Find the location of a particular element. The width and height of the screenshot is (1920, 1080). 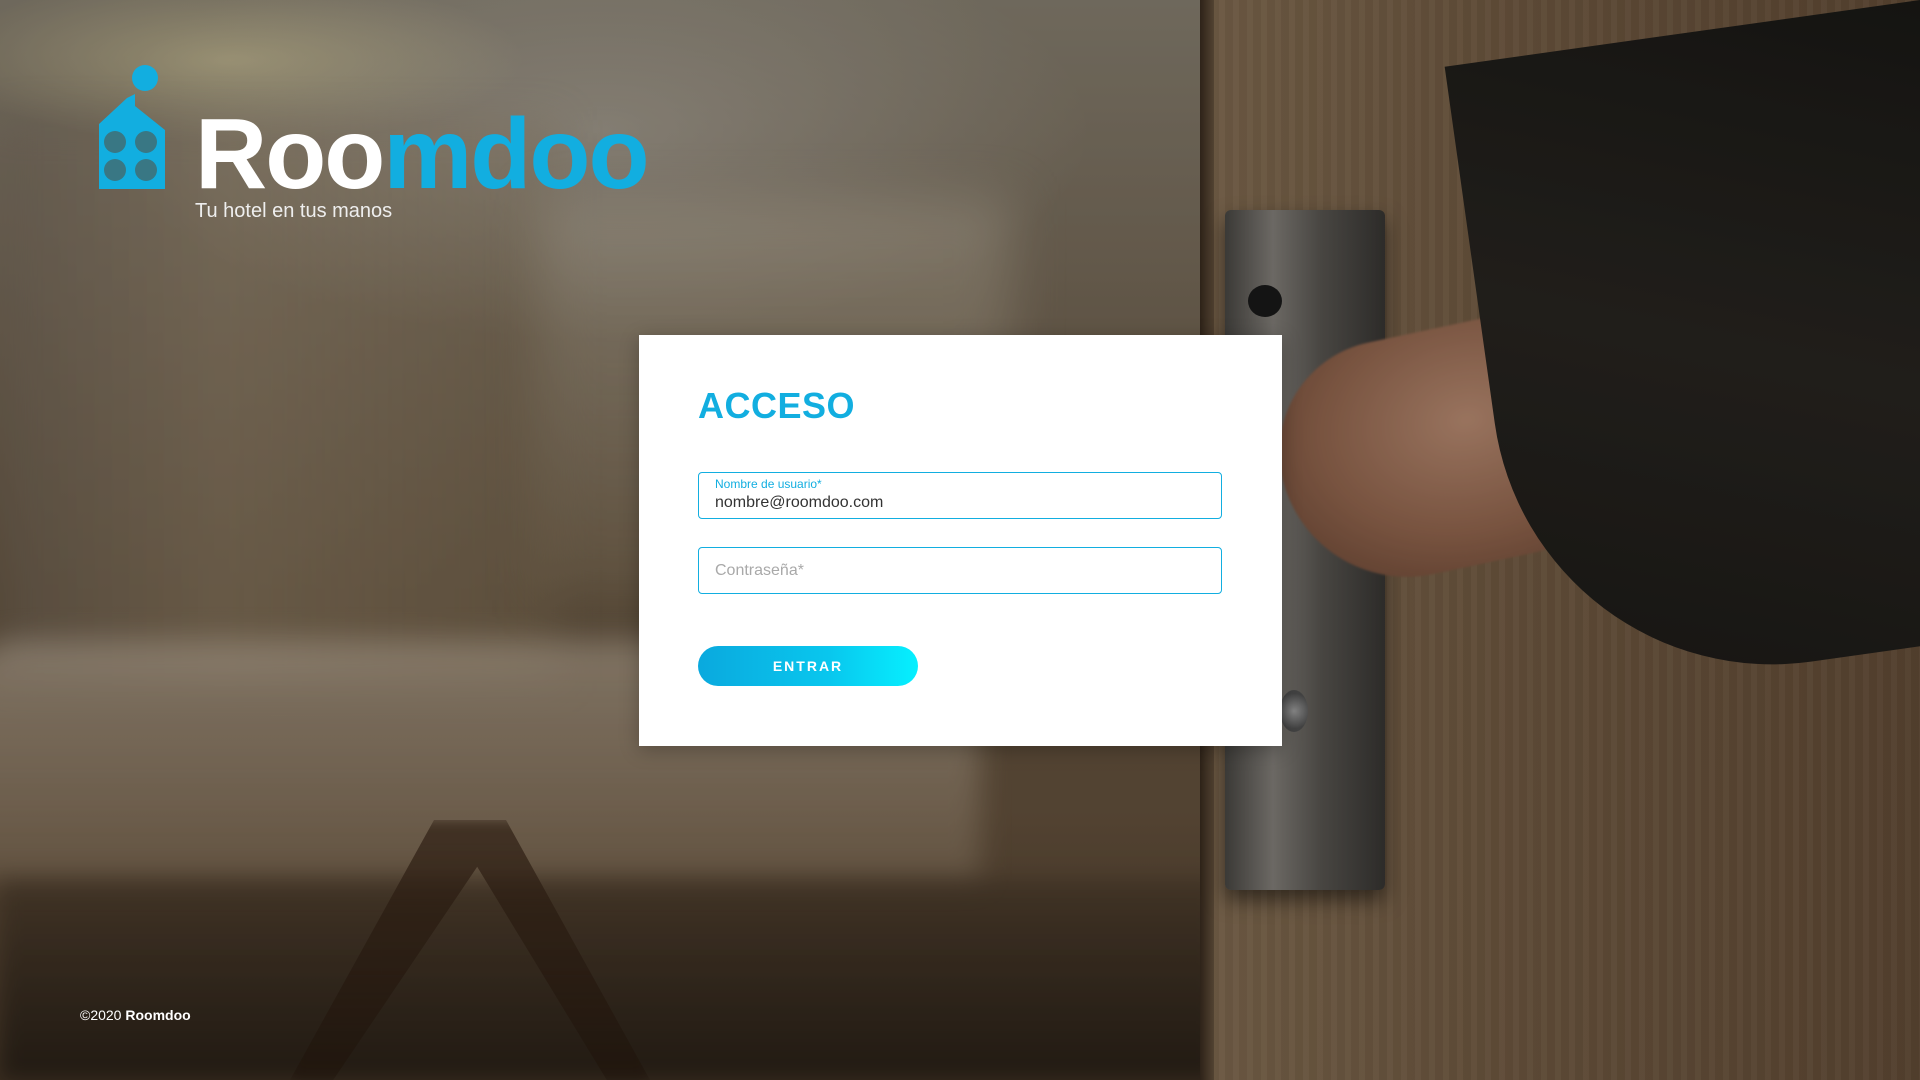

login-title: ACCESO is located at coordinates (777, 405).